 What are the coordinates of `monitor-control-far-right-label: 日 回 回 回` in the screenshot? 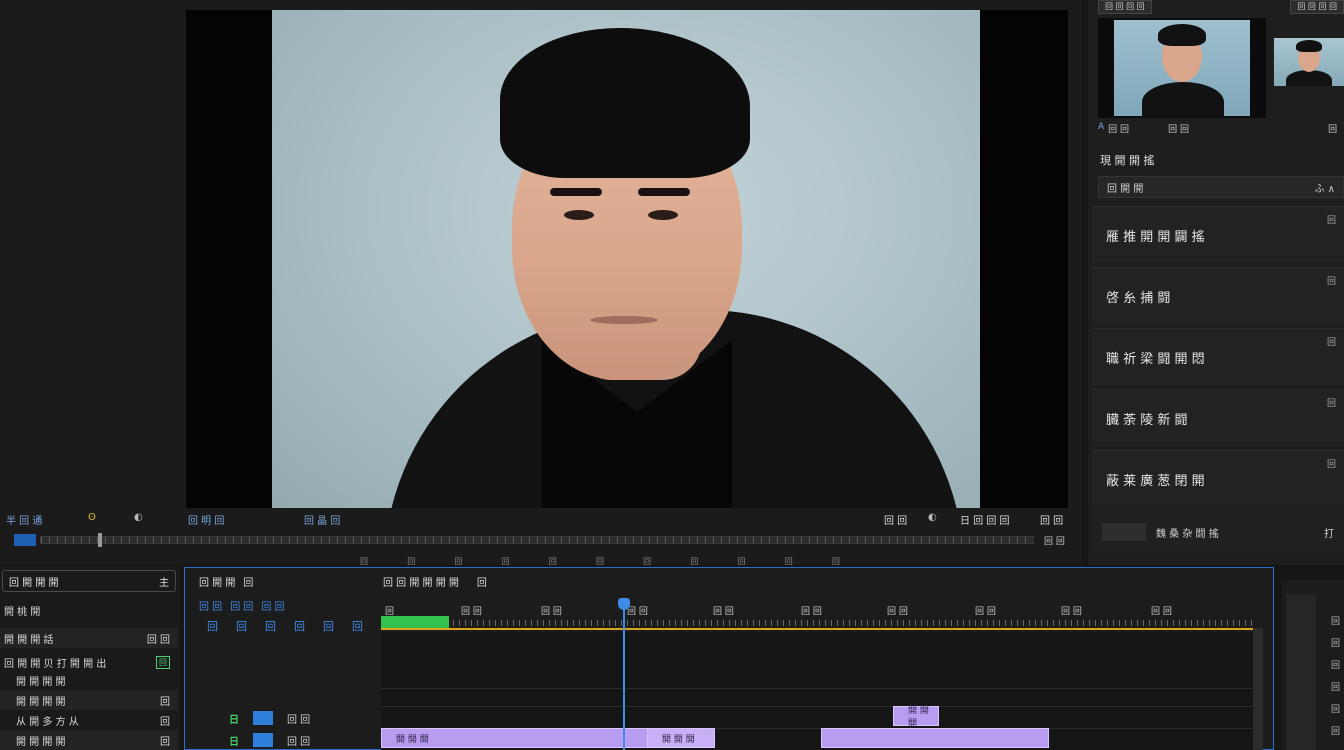 It's located at (985, 521).